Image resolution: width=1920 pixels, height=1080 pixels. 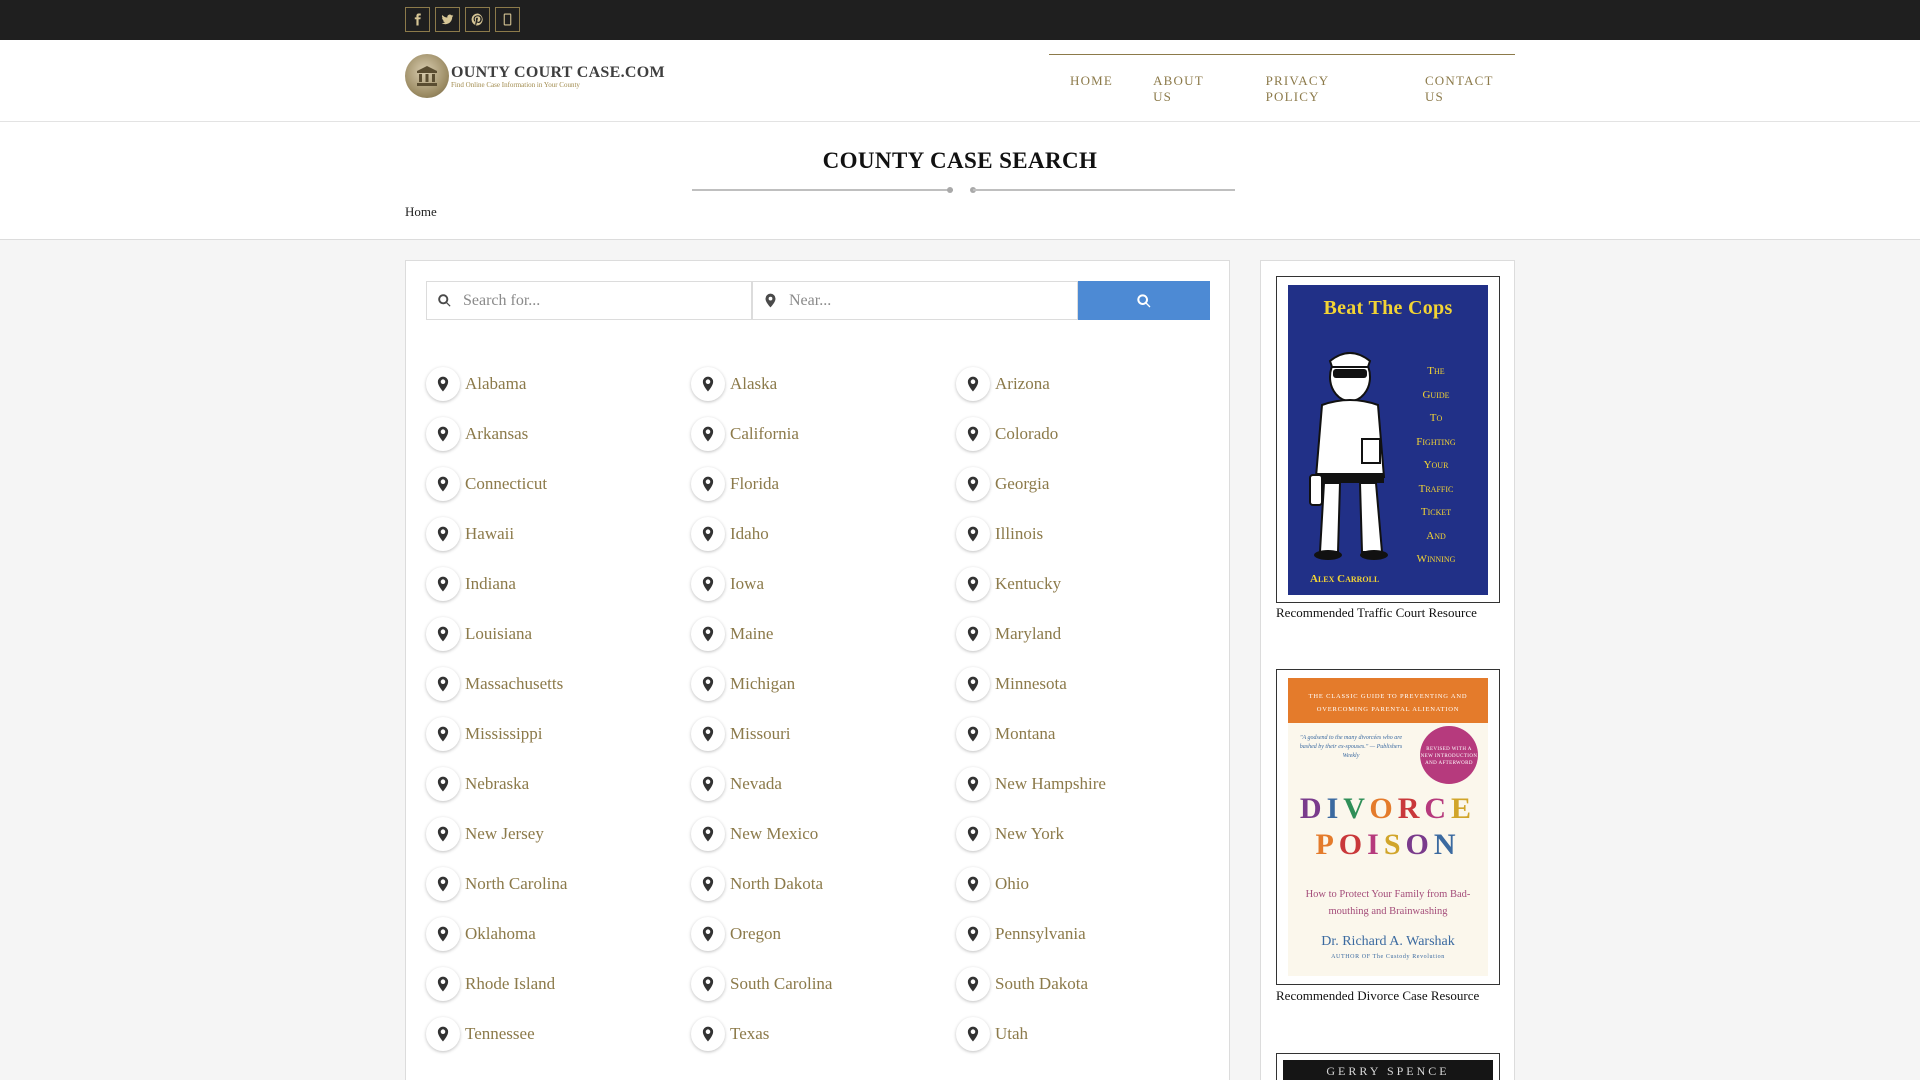 What do you see at coordinates (1022, 484) in the screenshot?
I see `state-link: Georgia` at bounding box center [1022, 484].